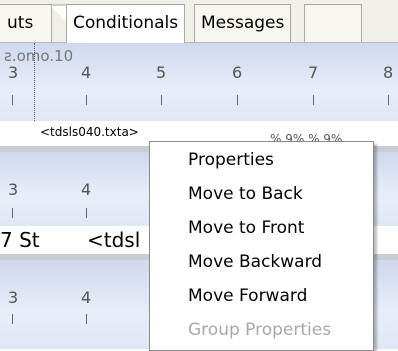 The width and height of the screenshot is (398, 351). I want to click on ruler-number: 8, so click(388, 72).